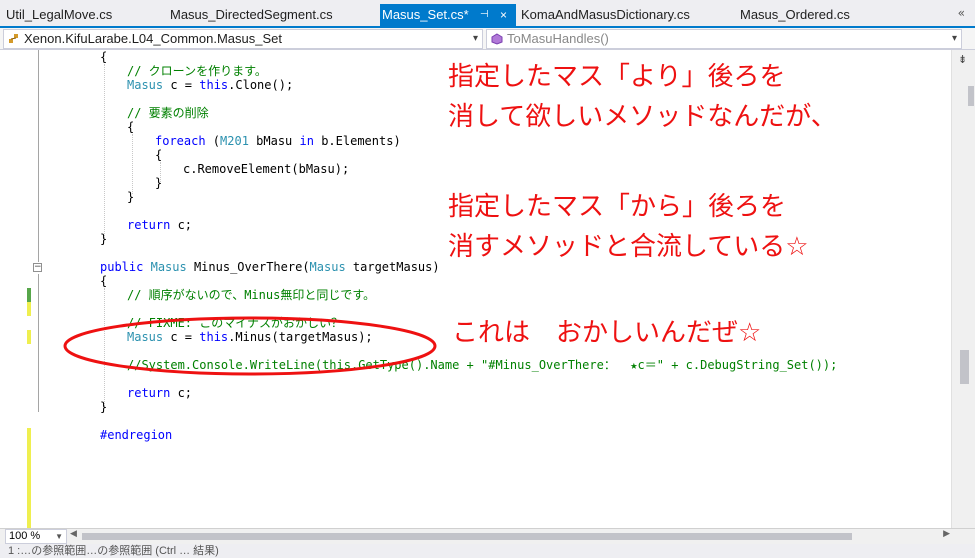  What do you see at coordinates (642, 117) in the screenshot?
I see `annotation-text: 消して欲しいメソッドなんだが、` at bounding box center [642, 117].